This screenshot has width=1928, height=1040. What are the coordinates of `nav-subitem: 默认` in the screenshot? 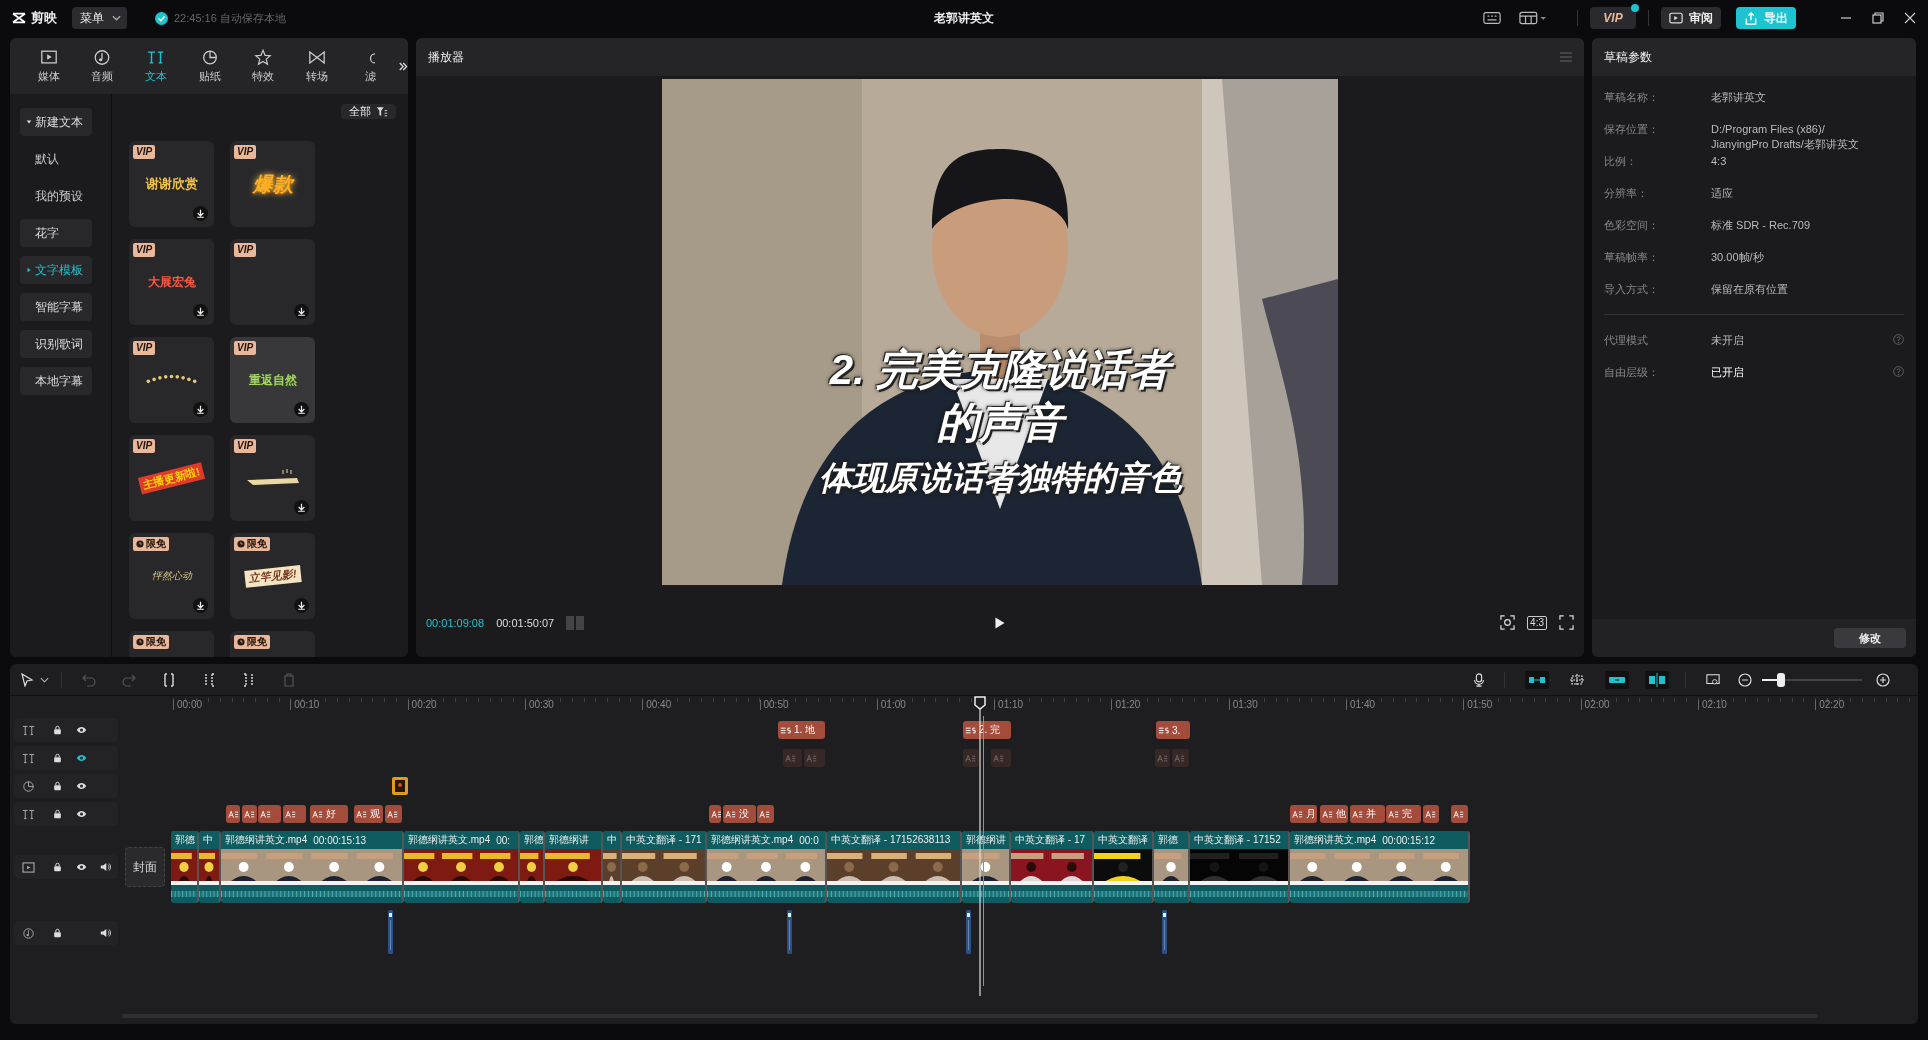 It's located at (56, 159).